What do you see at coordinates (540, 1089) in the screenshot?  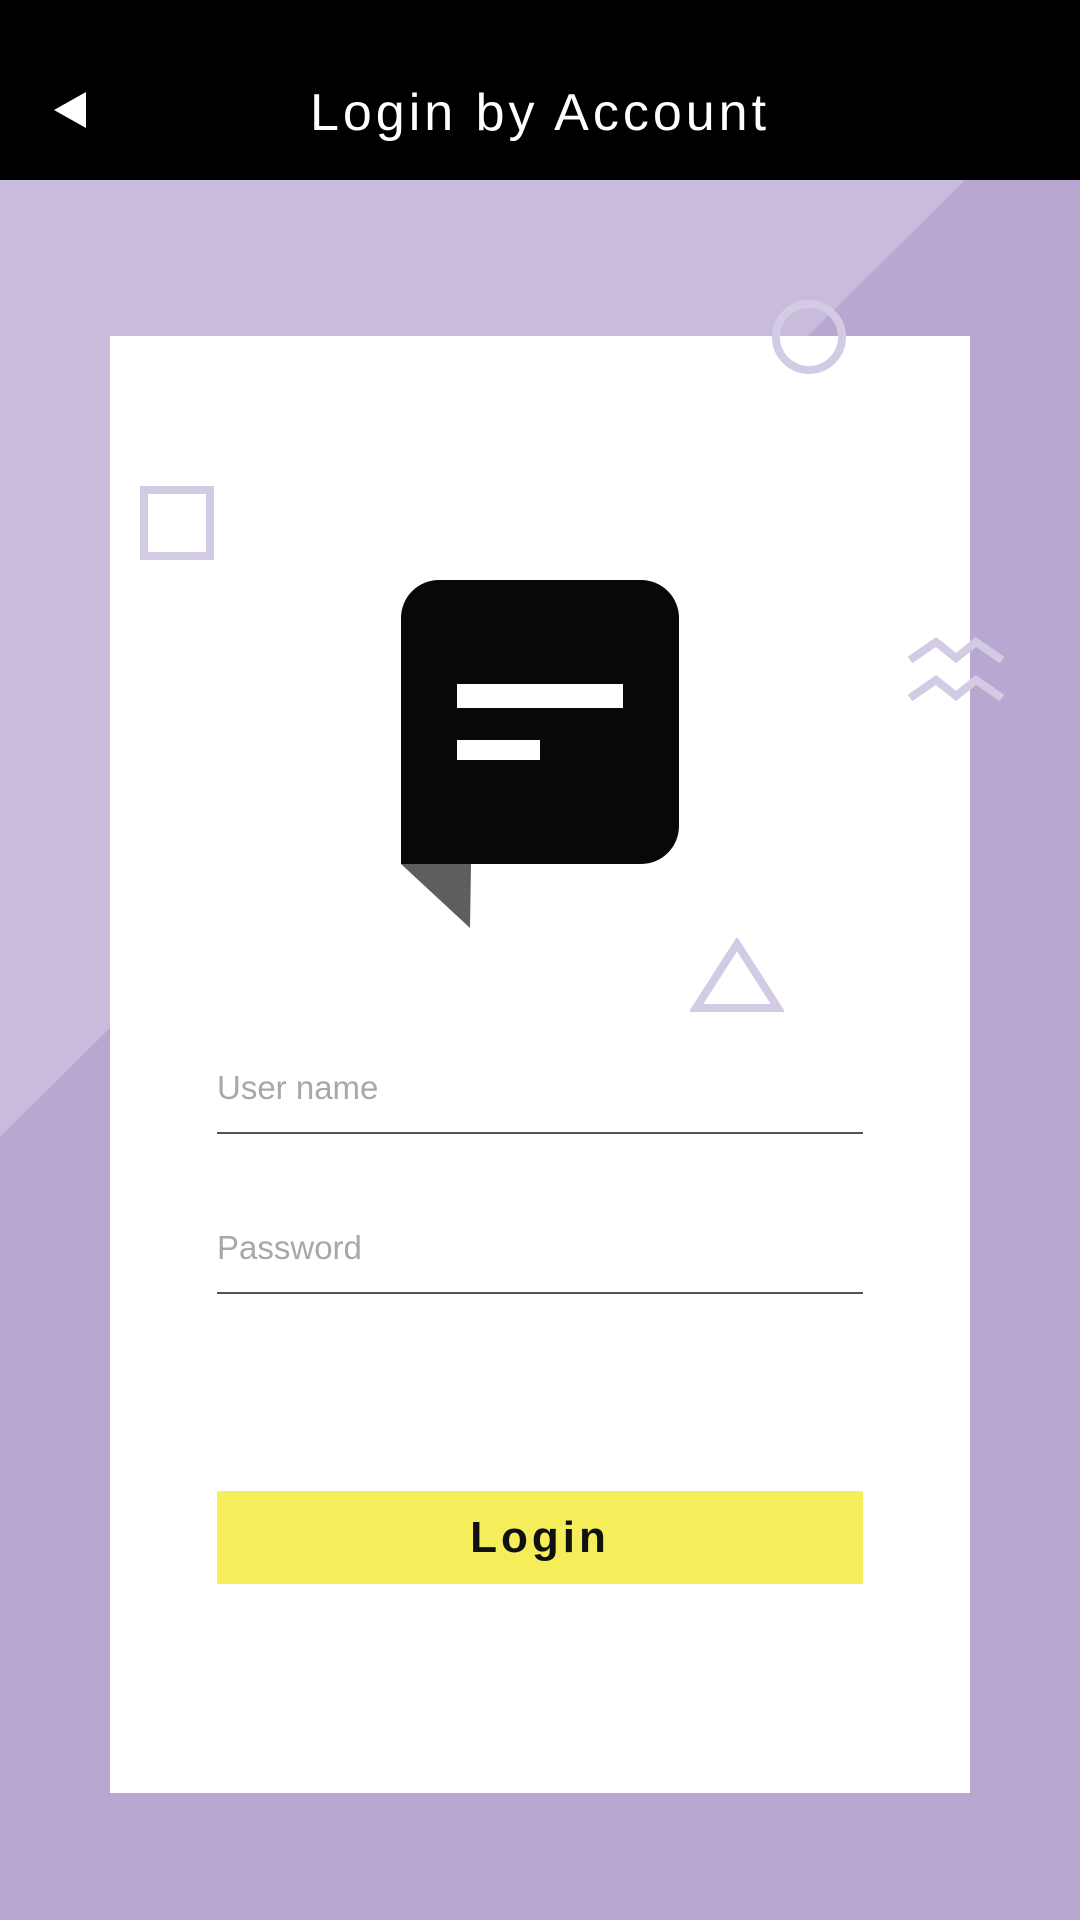 I see `username-input` at bounding box center [540, 1089].